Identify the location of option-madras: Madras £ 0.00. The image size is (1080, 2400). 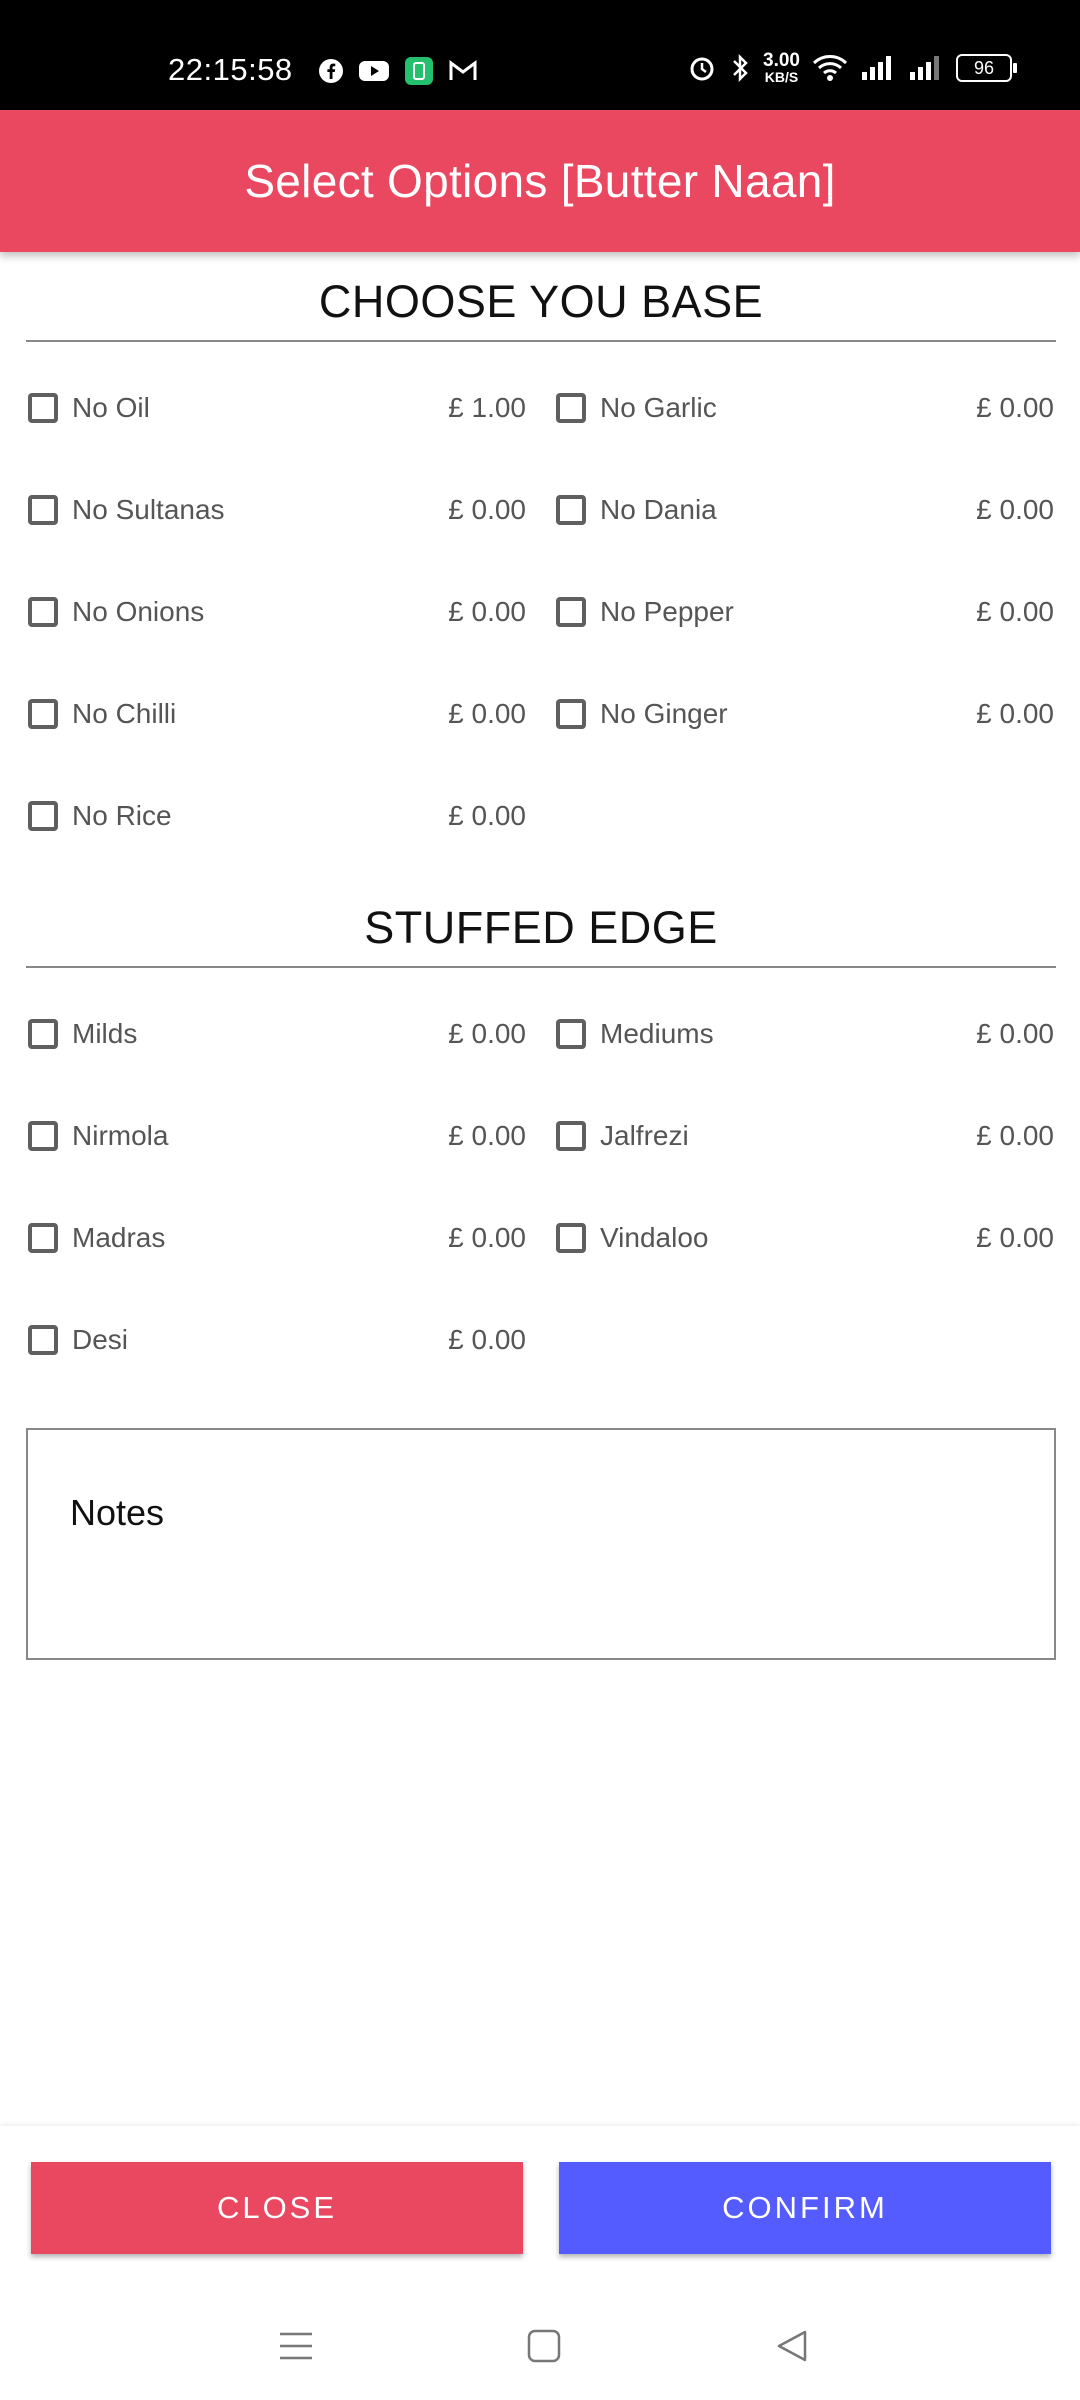
(277, 1238).